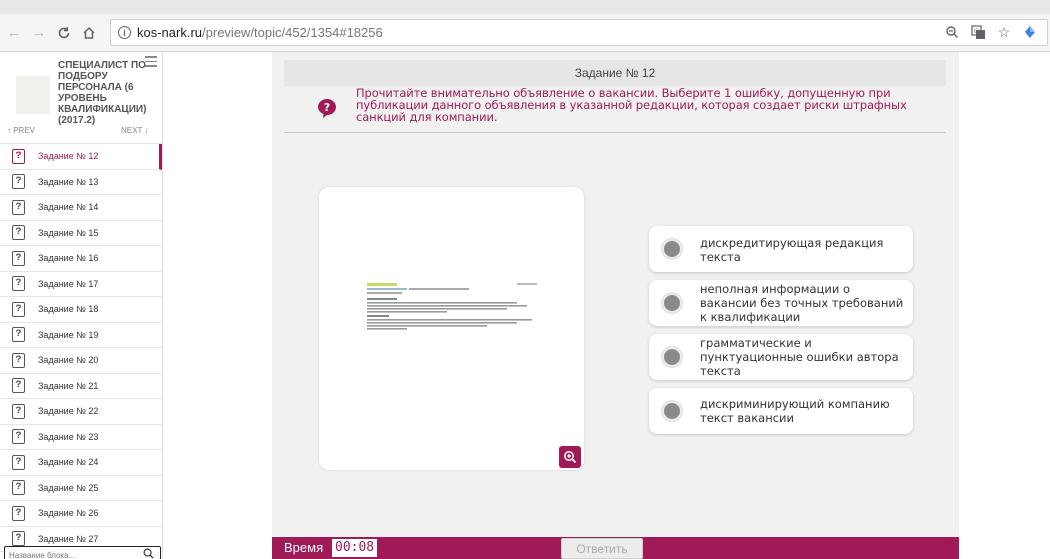 Image resolution: width=1050 pixels, height=559 pixels. Describe the element at coordinates (73, 554) in the screenshot. I see `search-input` at that location.